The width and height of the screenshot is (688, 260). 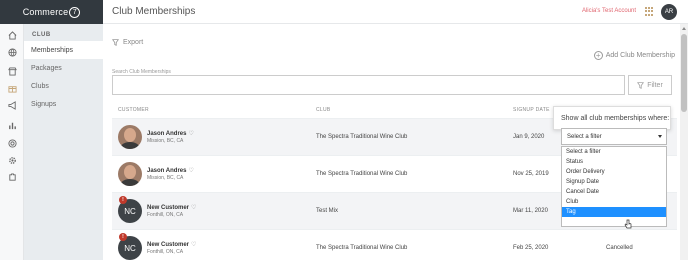 What do you see at coordinates (75, 12) in the screenshot?
I see `brand-mark: 7` at bounding box center [75, 12].